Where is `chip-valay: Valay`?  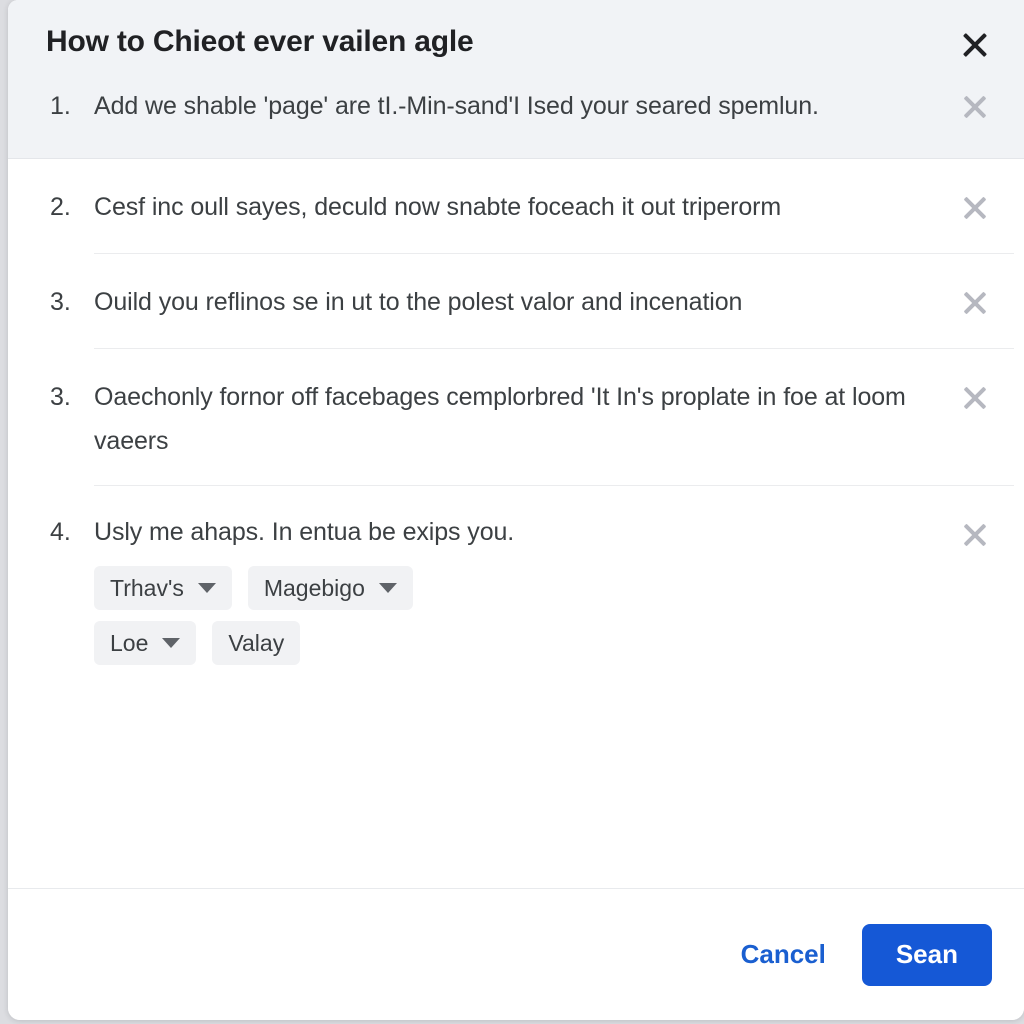 chip-valay: Valay is located at coordinates (256, 643).